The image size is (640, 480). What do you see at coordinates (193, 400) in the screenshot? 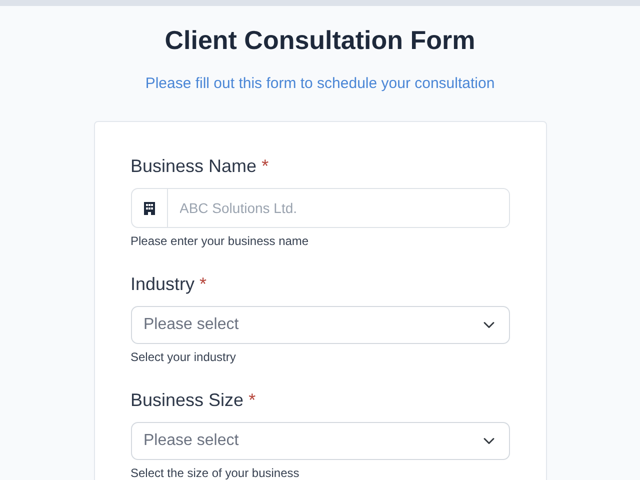
I see `field-label: Business Size *` at bounding box center [193, 400].